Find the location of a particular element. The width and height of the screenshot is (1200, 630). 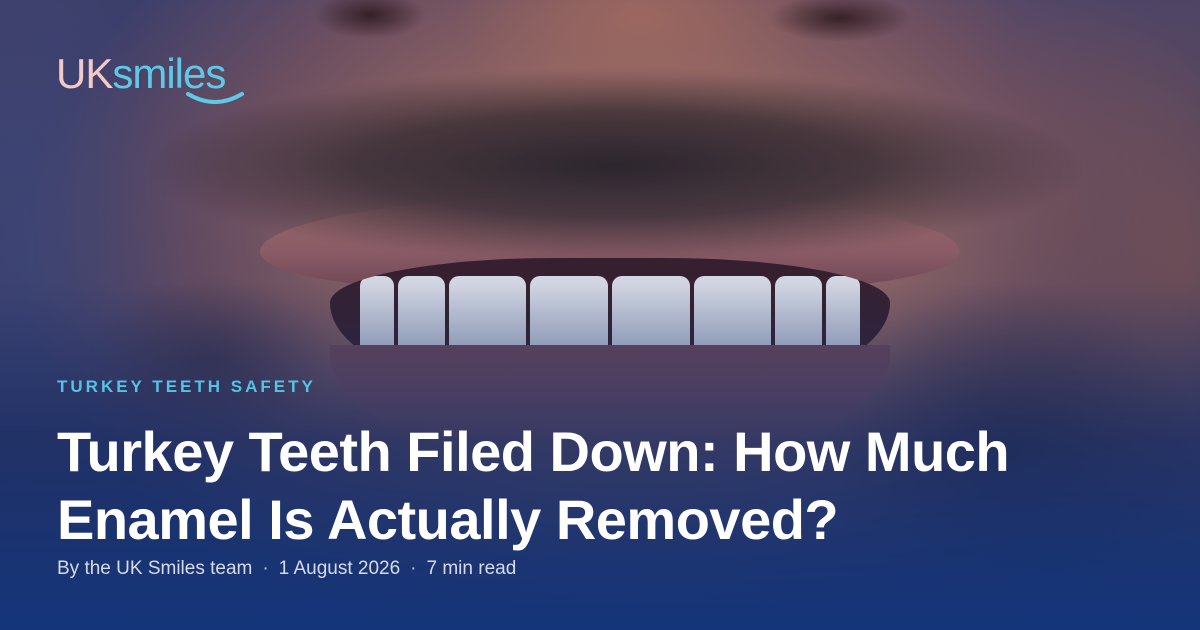

article-category: TURKEY TEETH SAFETY is located at coordinates (186, 386).